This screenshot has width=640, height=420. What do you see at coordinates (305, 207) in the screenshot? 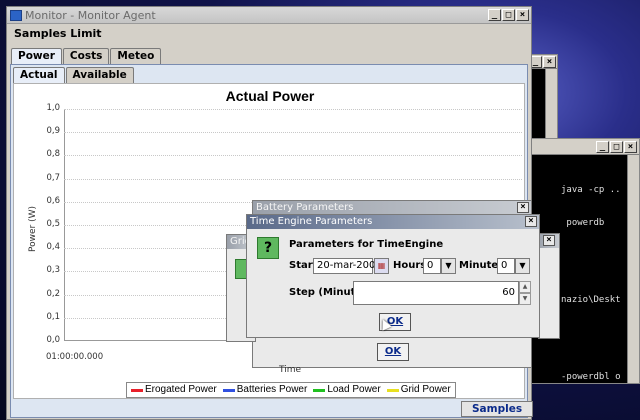
I see `dialog-title: Battery Parameters` at bounding box center [305, 207].